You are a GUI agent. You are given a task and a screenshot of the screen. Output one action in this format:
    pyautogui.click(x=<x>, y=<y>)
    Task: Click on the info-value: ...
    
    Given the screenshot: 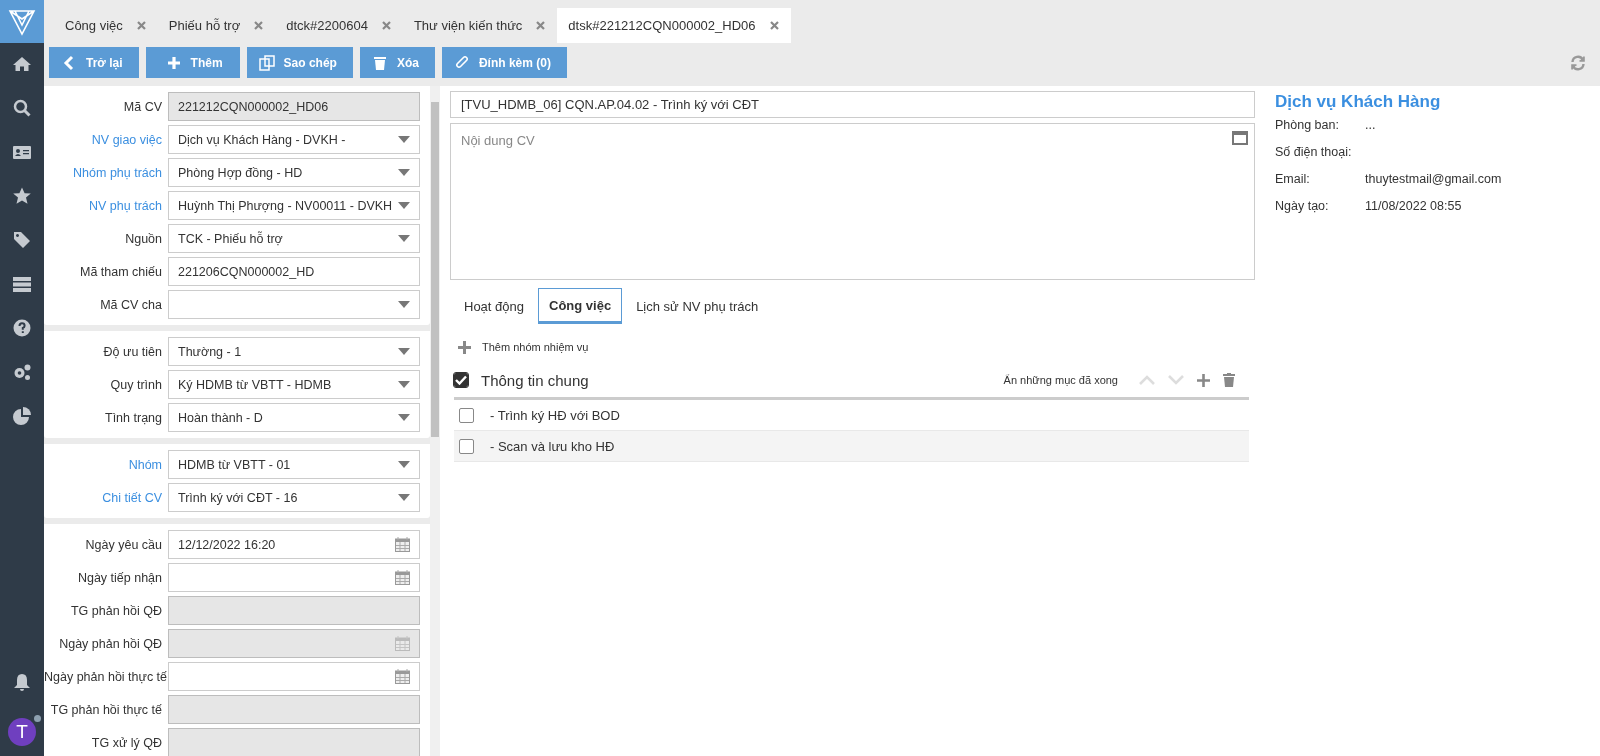 What is the action you would take?
    pyautogui.click(x=1370, y=125)
    